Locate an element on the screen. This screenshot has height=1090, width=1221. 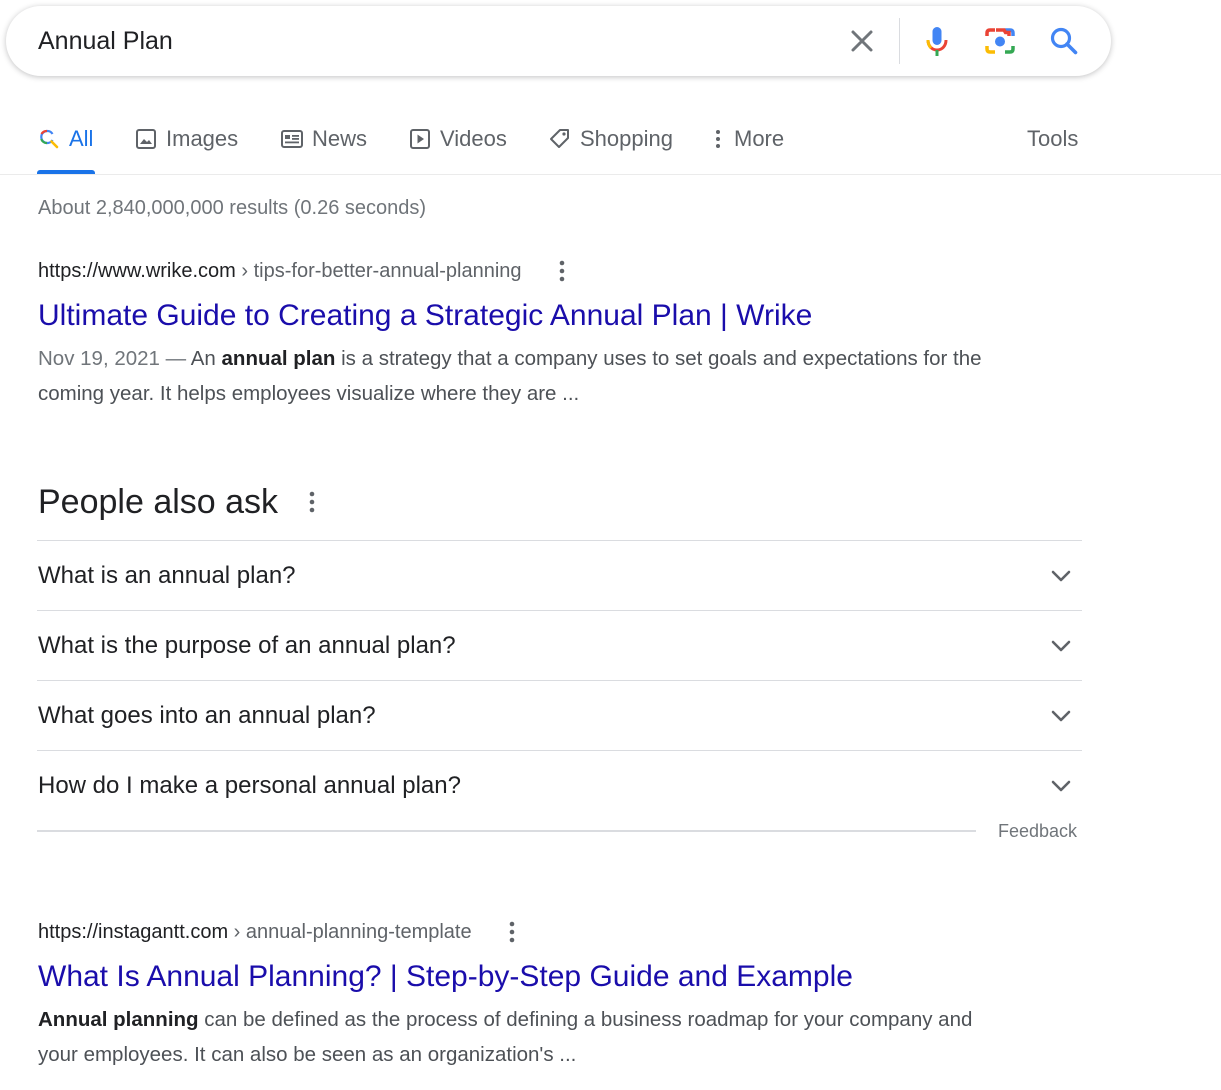
result-url: https://instagantt.com is located at coordinates (133, 932).